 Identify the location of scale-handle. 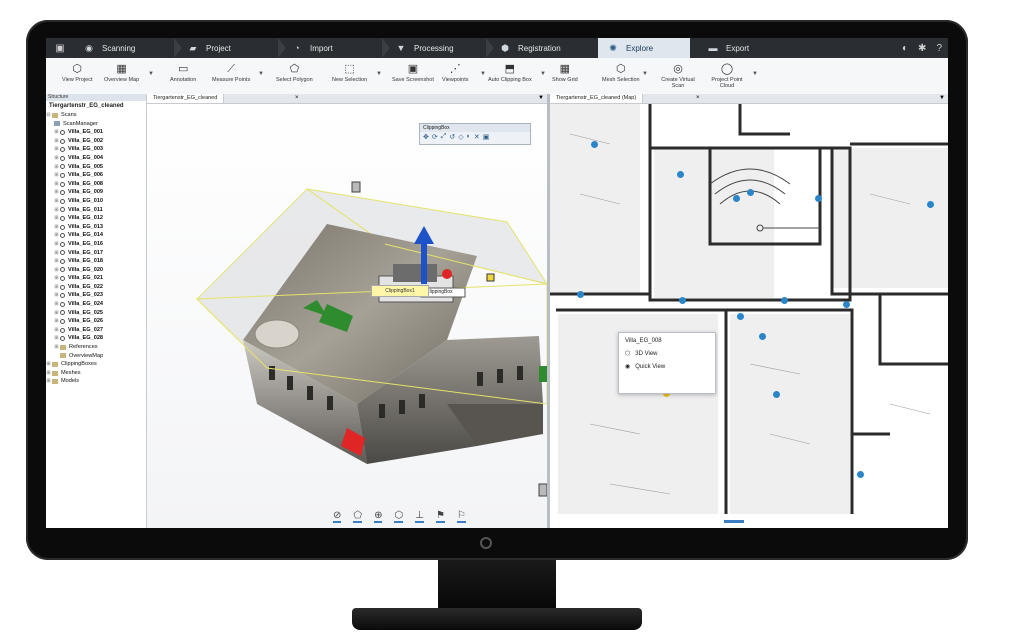
(490, 277).